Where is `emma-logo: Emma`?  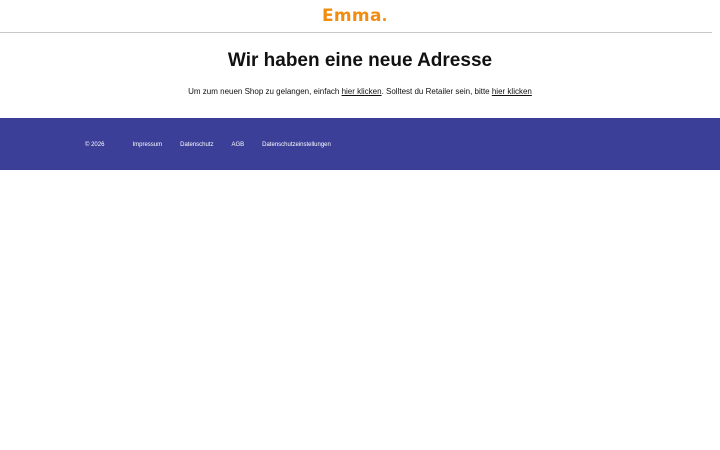 emma-logo: Emma is located at coordinates (354, 16).